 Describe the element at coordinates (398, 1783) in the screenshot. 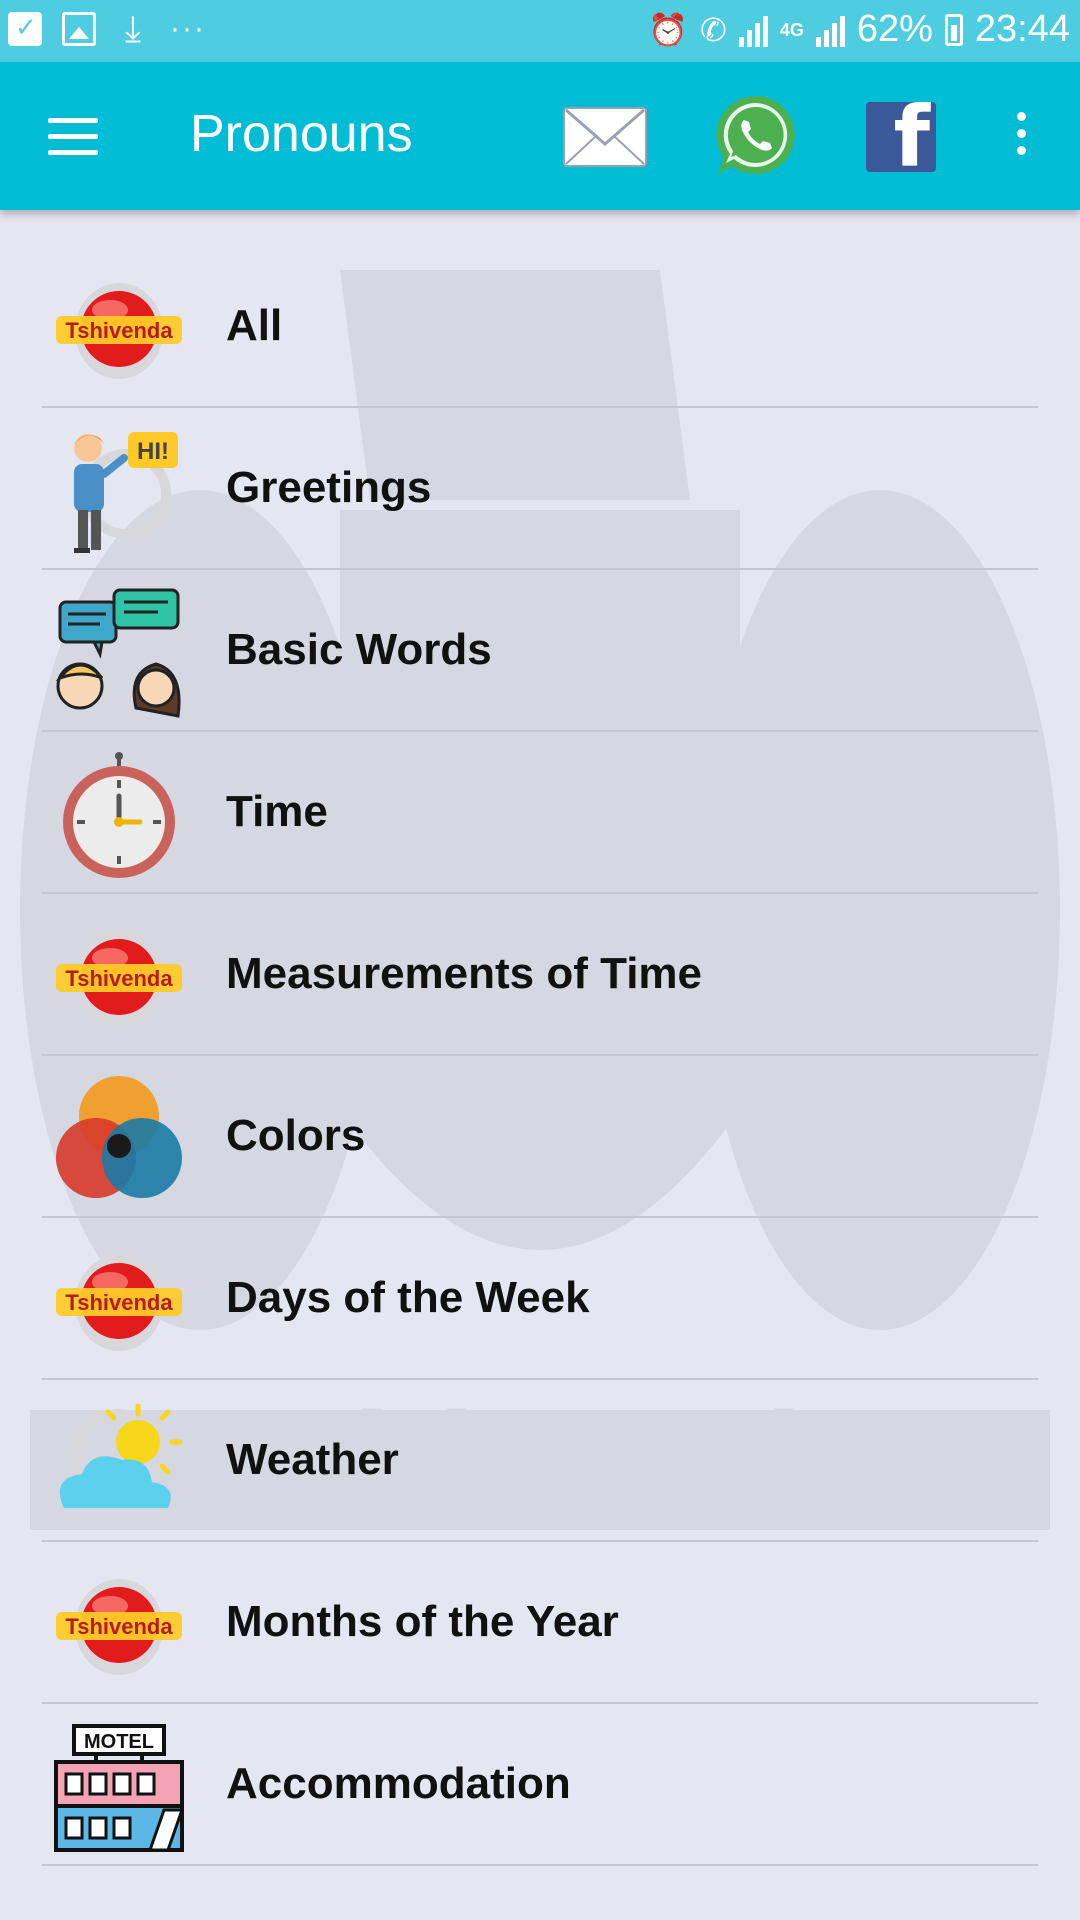

I see `list-item-label: Accommodation` at that location.